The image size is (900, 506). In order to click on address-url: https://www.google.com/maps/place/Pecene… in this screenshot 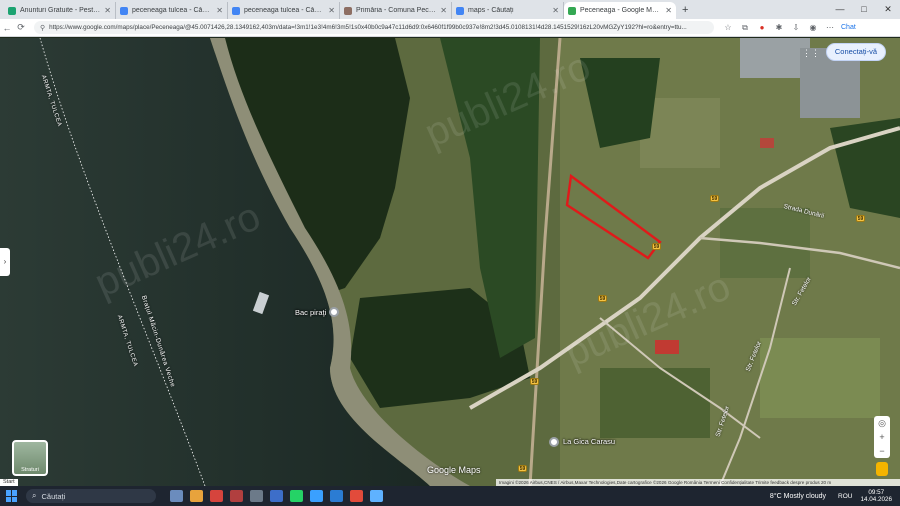, I will do `click(368, 27)`.